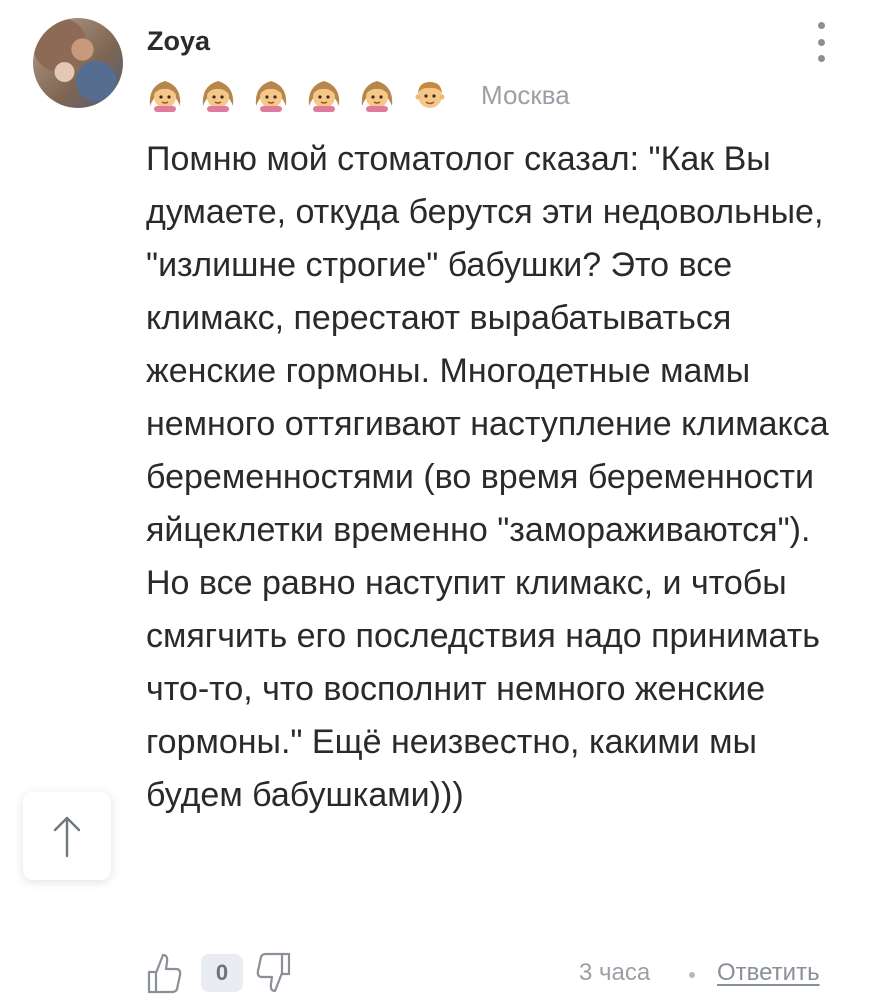  I want to click on thumbs-down-icon, so click(273, 972).